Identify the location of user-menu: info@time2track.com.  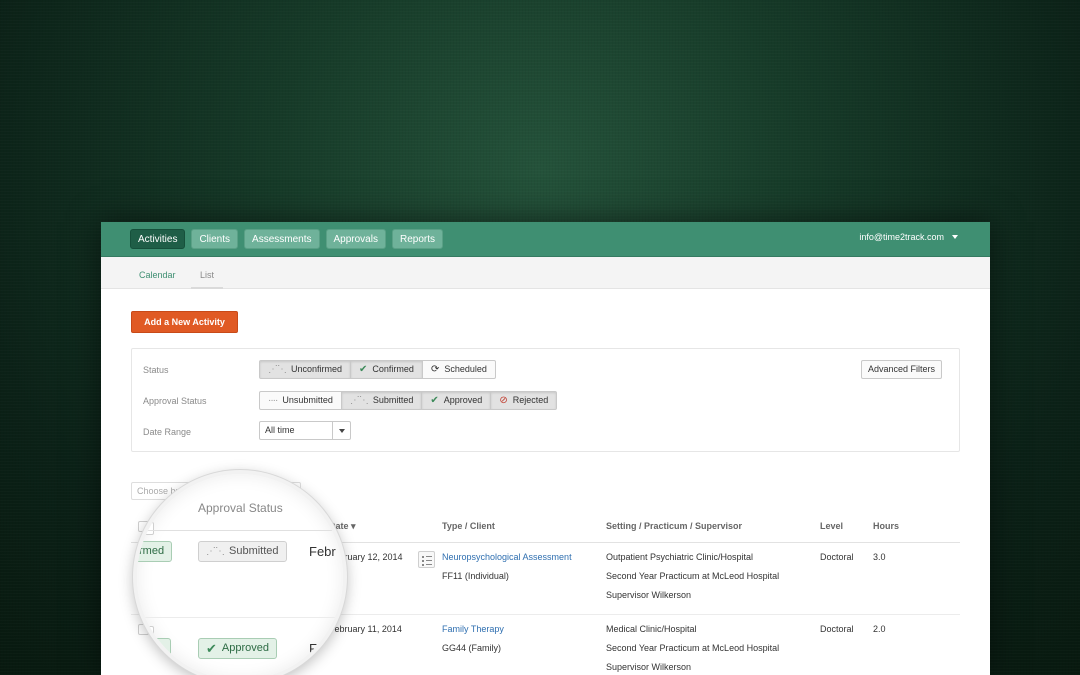
(908, 237).